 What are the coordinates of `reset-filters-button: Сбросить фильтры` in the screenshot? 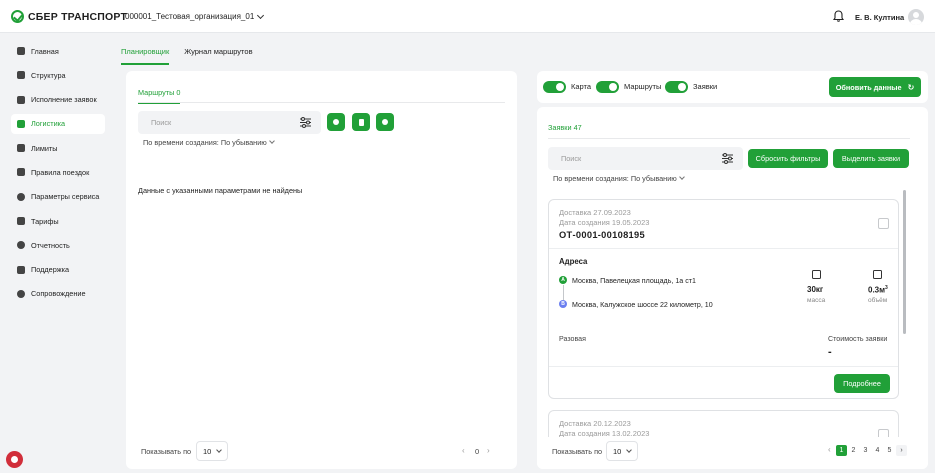 It's located at (788, 158).